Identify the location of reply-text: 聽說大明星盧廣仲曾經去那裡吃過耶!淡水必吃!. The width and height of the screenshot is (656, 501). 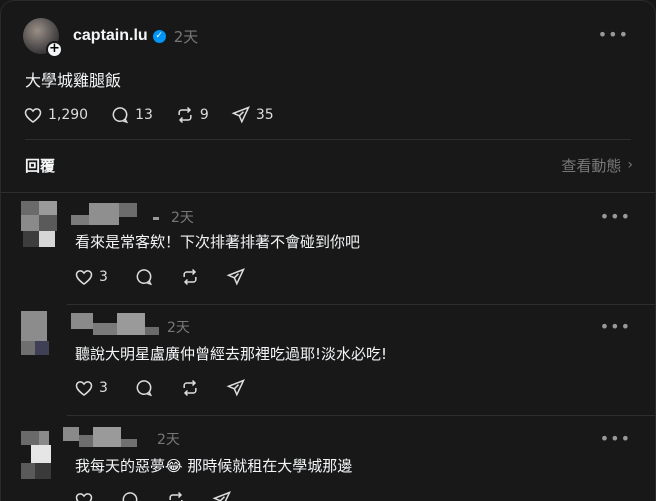
(231, 354).